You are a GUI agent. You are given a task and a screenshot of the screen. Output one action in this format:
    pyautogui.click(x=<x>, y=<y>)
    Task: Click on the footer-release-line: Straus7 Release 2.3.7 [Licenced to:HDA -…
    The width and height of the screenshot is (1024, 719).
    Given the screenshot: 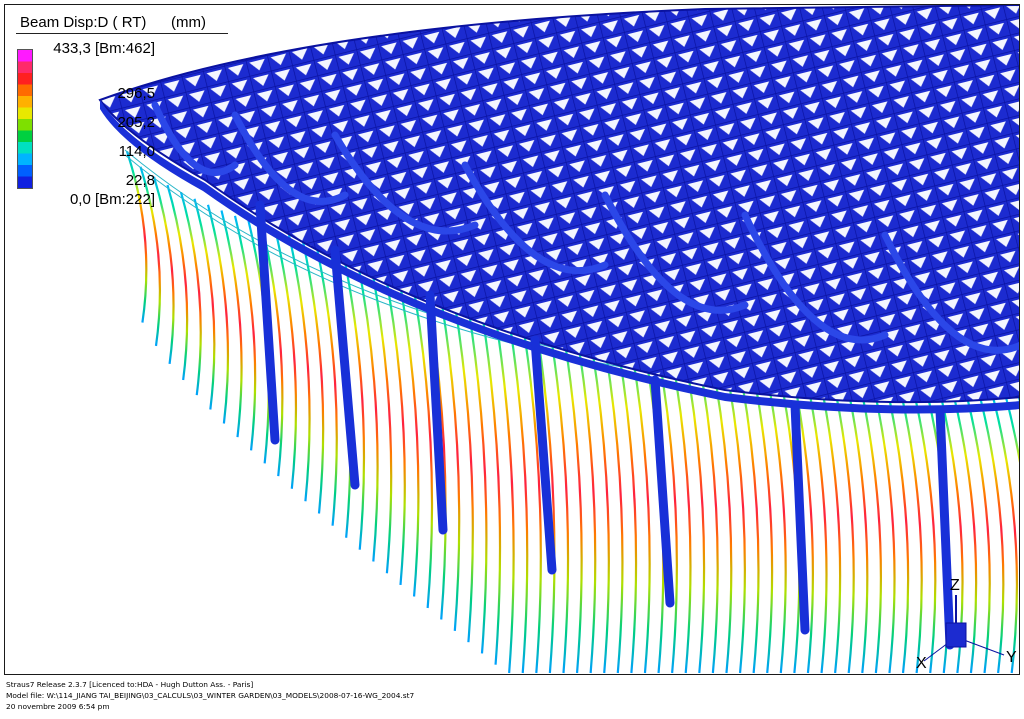 What is the action you would take?
    pyautogui.click(x=130, y=684)
    